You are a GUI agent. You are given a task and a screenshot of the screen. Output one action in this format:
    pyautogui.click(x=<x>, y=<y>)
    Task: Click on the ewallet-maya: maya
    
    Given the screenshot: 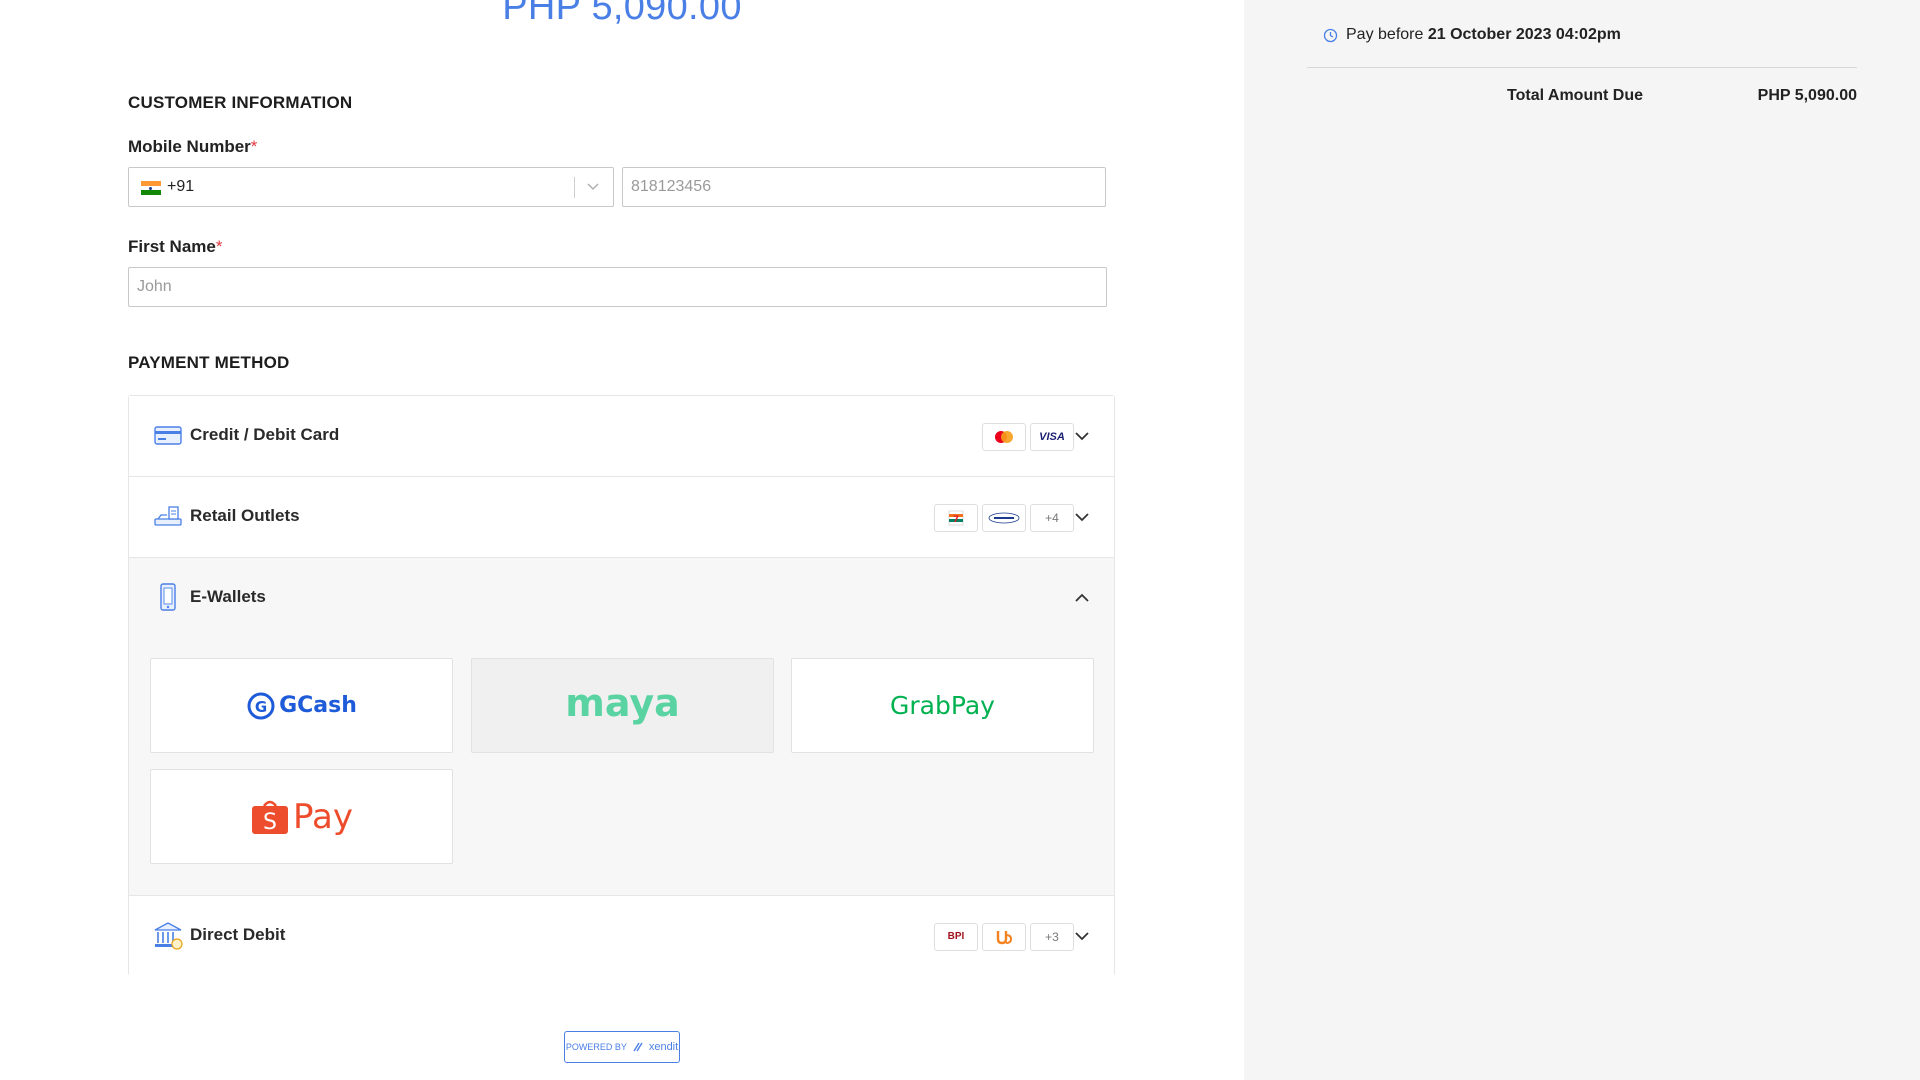 What is the action you would take?
    pyautogui.click(x=622, y=705)
    